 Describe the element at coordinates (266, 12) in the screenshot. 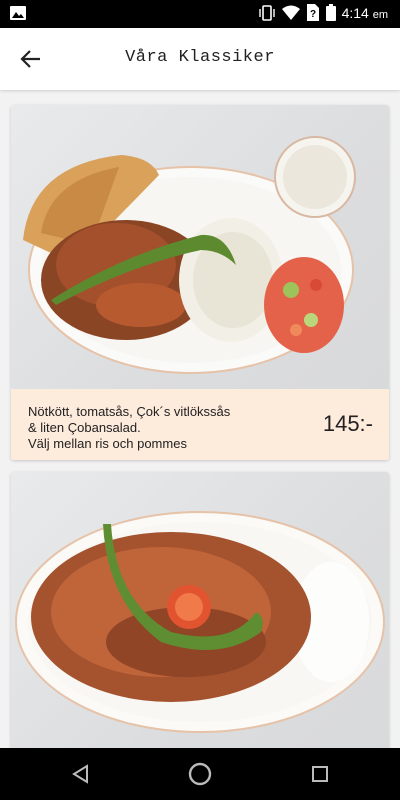

I see `vibrate-icon` at that location.